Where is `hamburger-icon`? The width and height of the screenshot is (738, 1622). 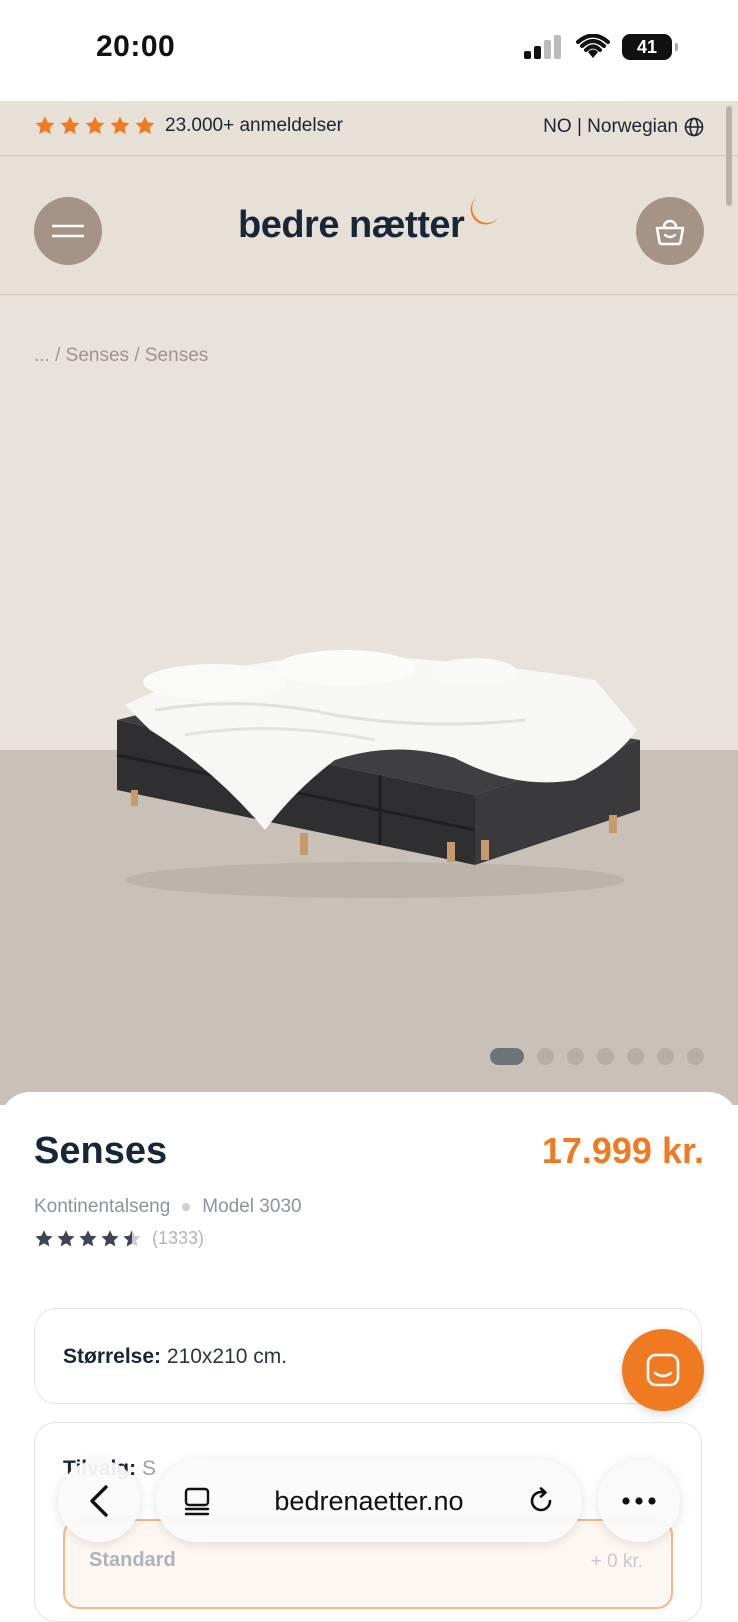 hamburger-icon is located at coordinates (68, 231).